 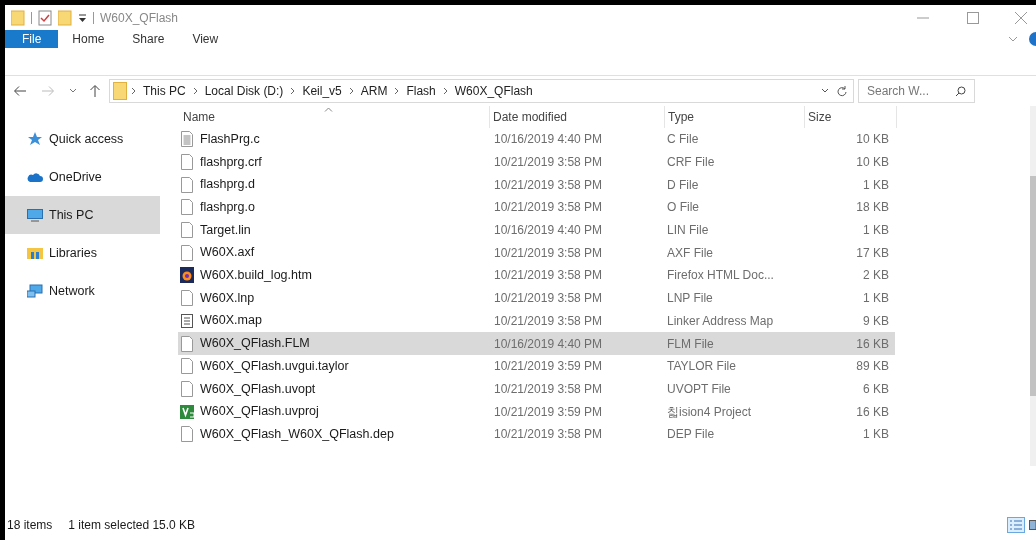 What do you see at coordinates (691, 162) in the screenshot?
I see `type-cell: CRF File` at bounding box center [691, 162].